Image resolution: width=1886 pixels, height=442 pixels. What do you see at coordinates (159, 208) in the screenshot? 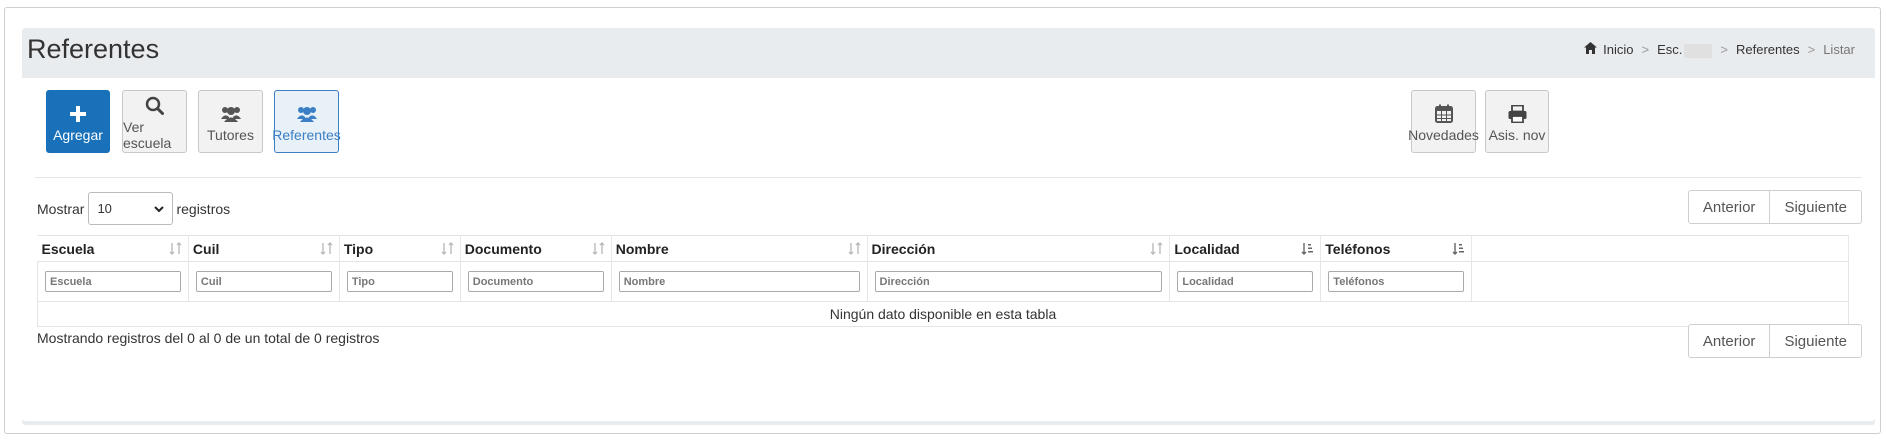
I see `chevron-down-icon` at bounding box center [159, 208].